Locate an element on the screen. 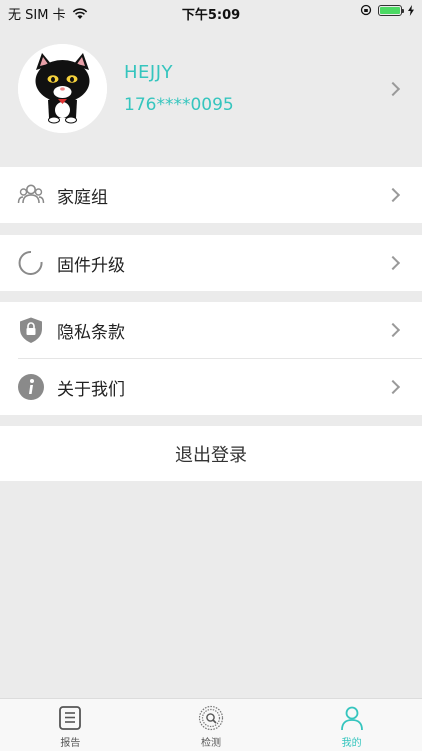 The width and height of the screenshot is (422, 751). tab-report: 报告 is located at coordinates (70, 725).